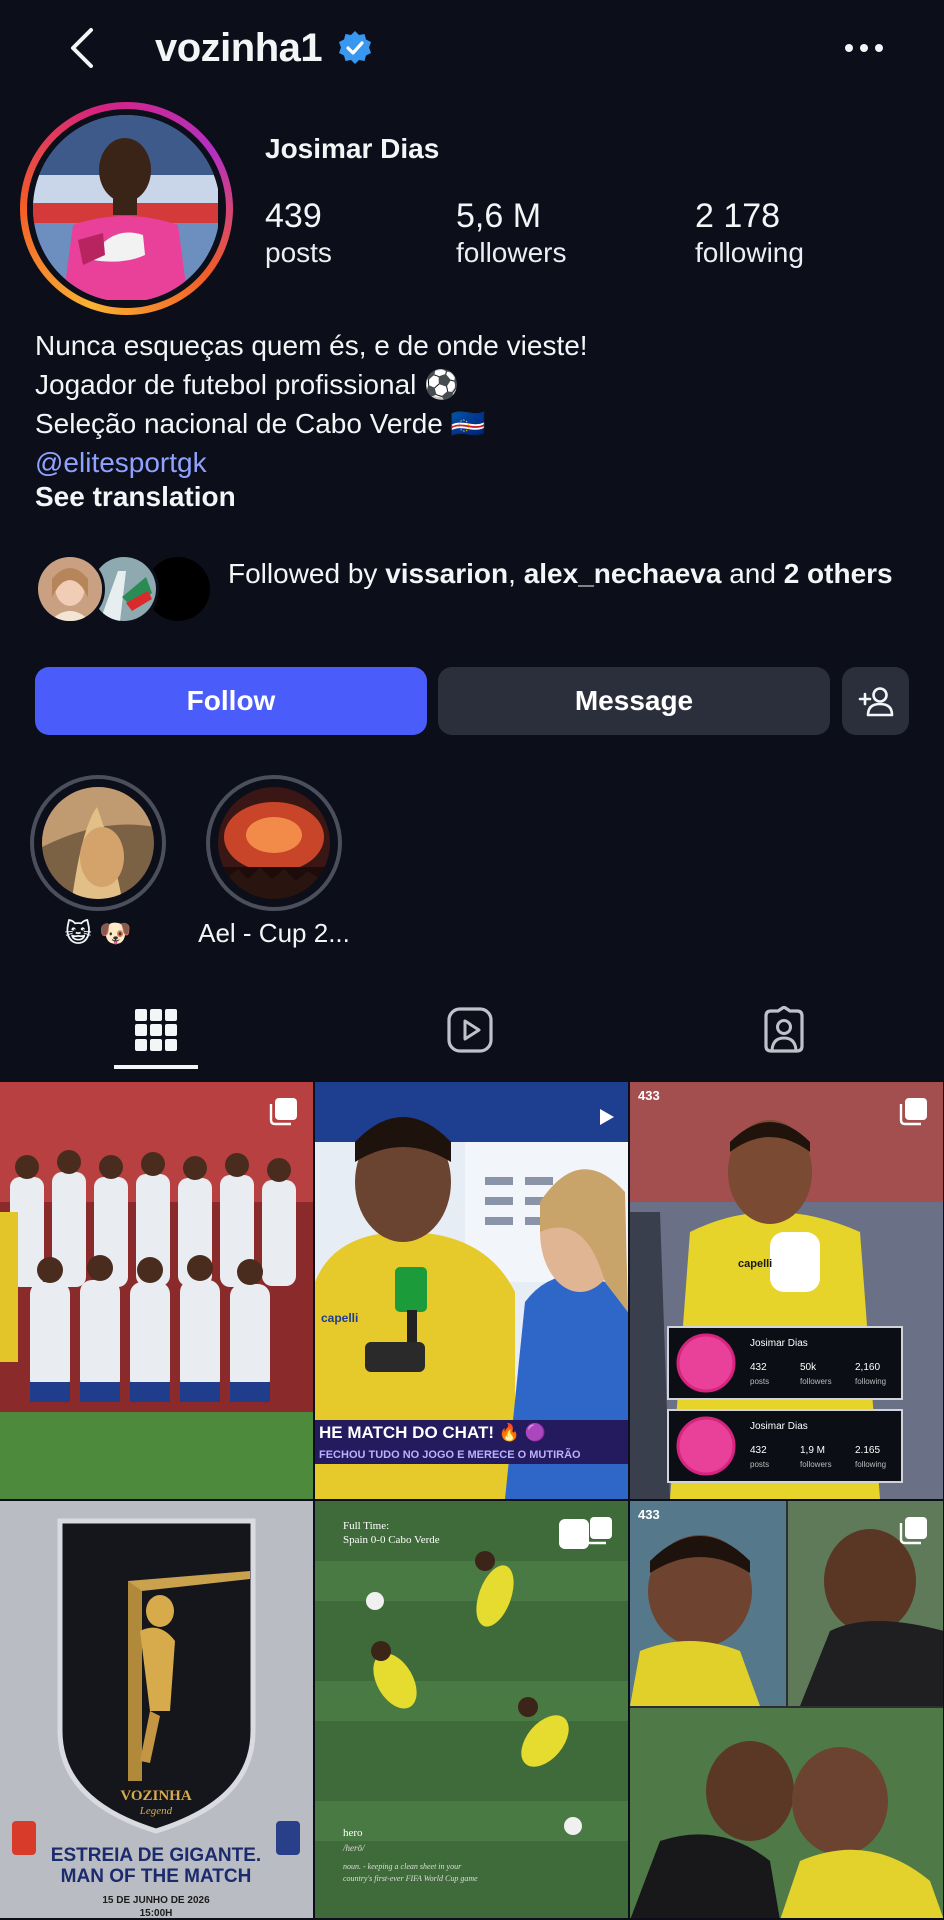 The image size is (944, 1920). Describe the element at coordinates (231, 701) in the screenshot. I see `follow-button: Follow` at that location.